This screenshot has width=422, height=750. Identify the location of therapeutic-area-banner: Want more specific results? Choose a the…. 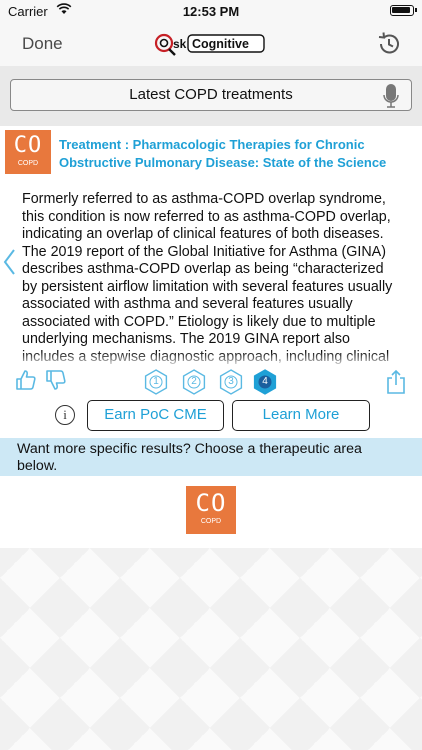
(211, 457).